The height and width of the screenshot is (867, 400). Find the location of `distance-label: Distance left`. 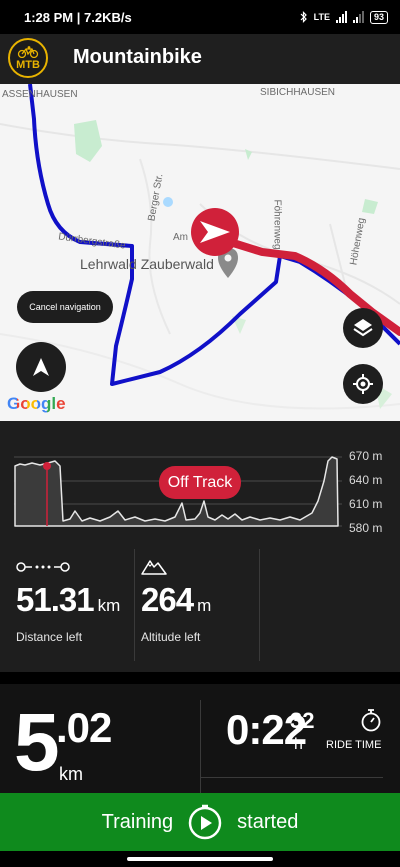

distance-label: Distance left is located at coordinates (49, 637).